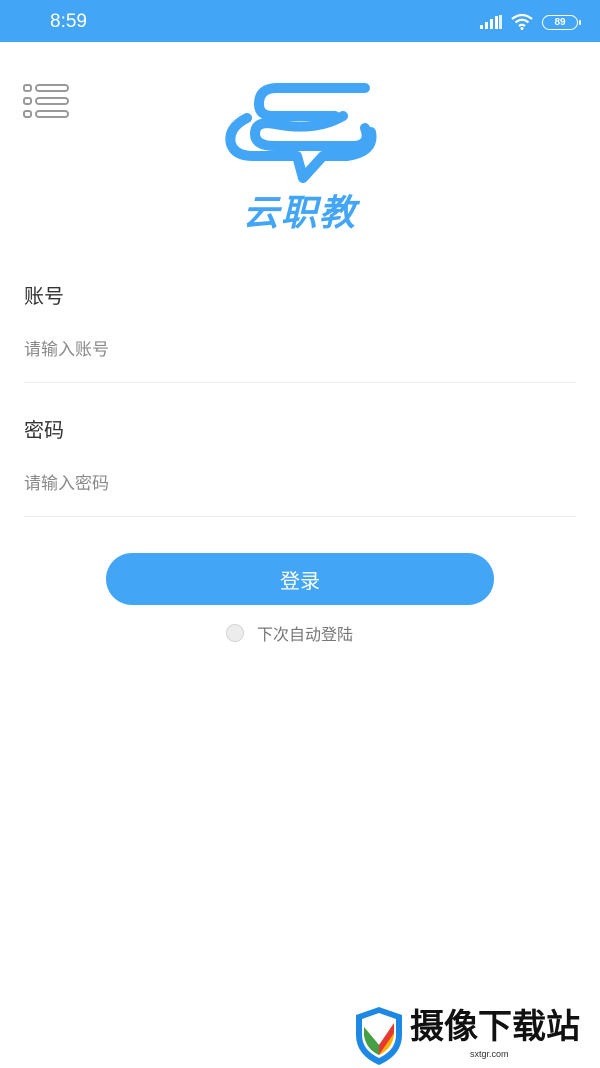 The height and width of the screenshot is (1068, 600). I want to click on status-bar: 8:59 89, so click(300, 21).